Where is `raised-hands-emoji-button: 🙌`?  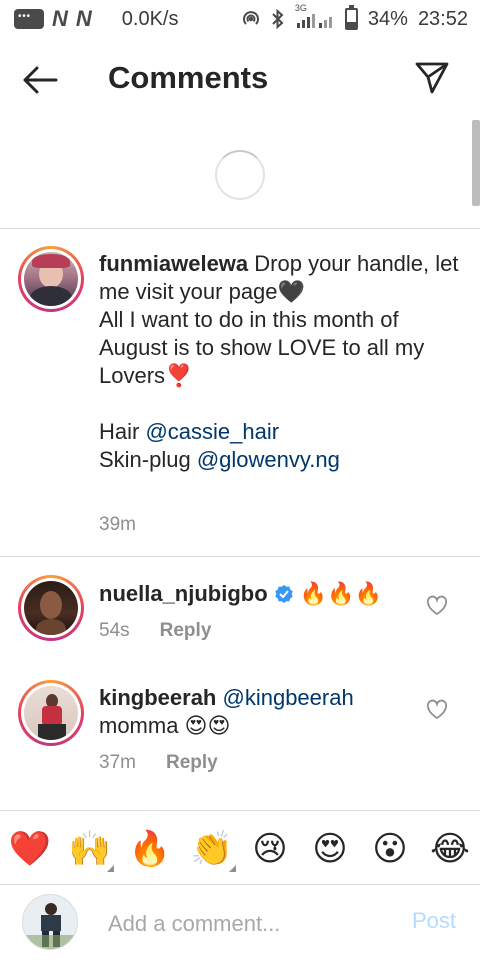
raised-hands-emoji-button: 🙌 is located at coordinates (90, 849).